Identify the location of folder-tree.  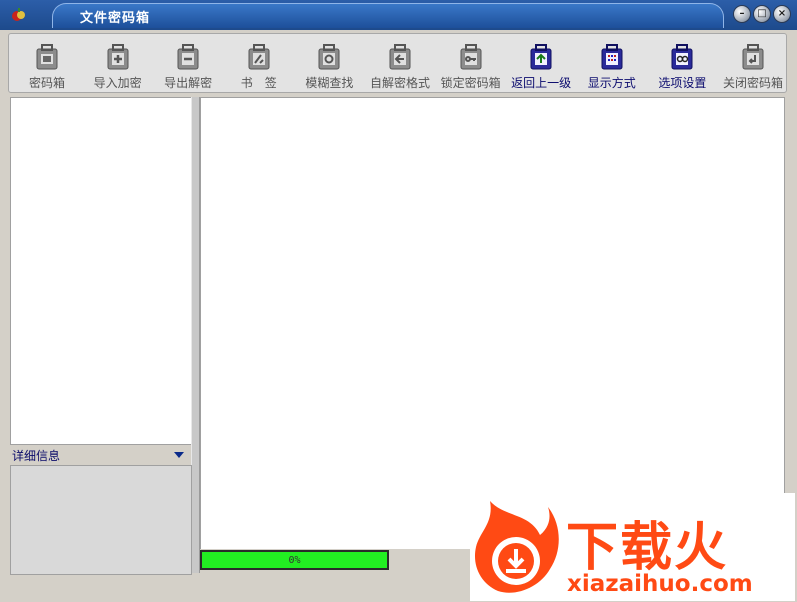
(101, 271).